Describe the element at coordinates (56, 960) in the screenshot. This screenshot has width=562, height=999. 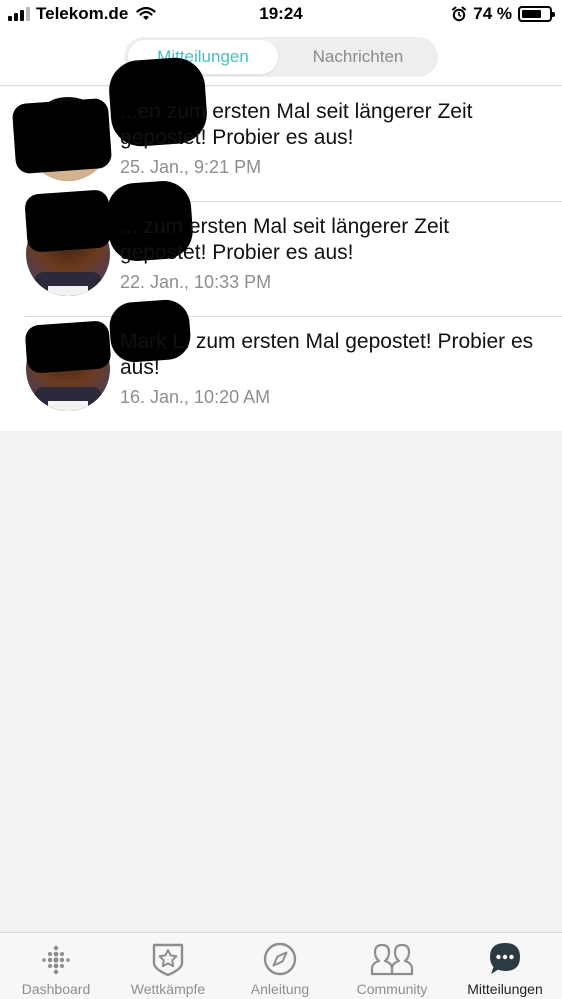
I see `dots-grid-icon` at that location.